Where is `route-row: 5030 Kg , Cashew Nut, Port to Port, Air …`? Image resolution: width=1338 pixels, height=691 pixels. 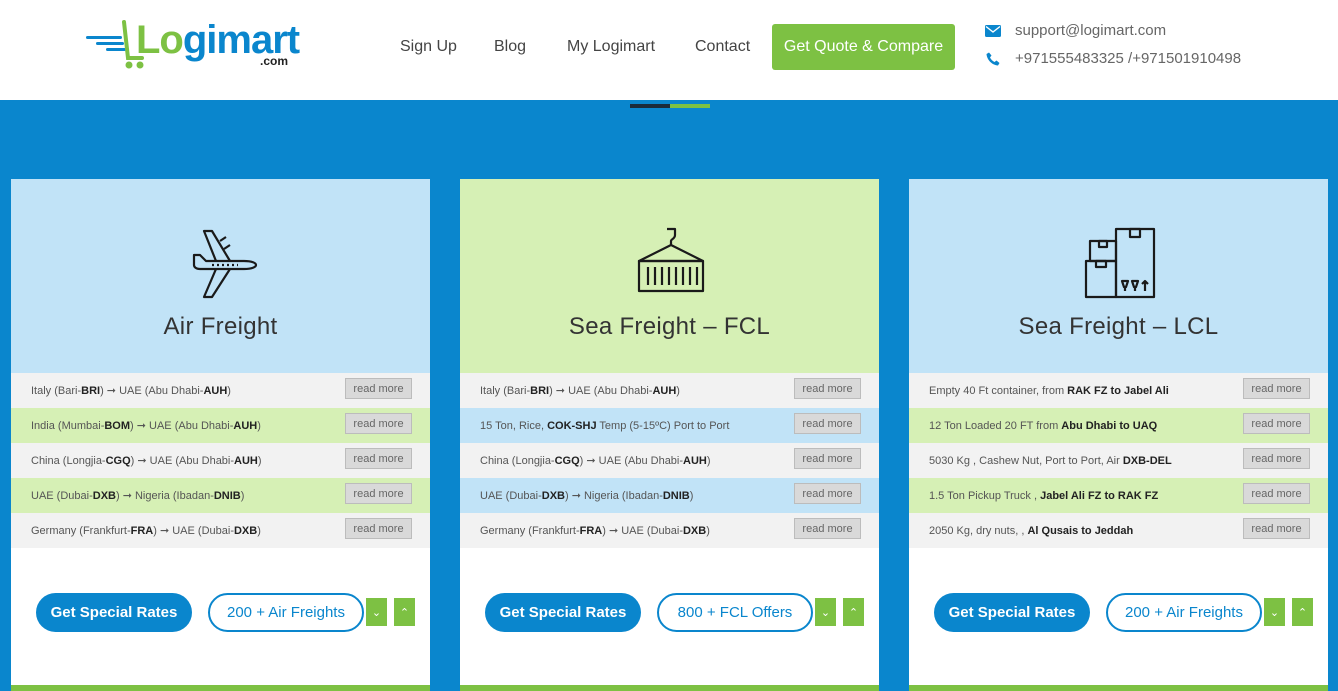
route-row: 5030 Kg , Cashew Nut, Port to Port, Air … is located at coordinates (1118, 460).